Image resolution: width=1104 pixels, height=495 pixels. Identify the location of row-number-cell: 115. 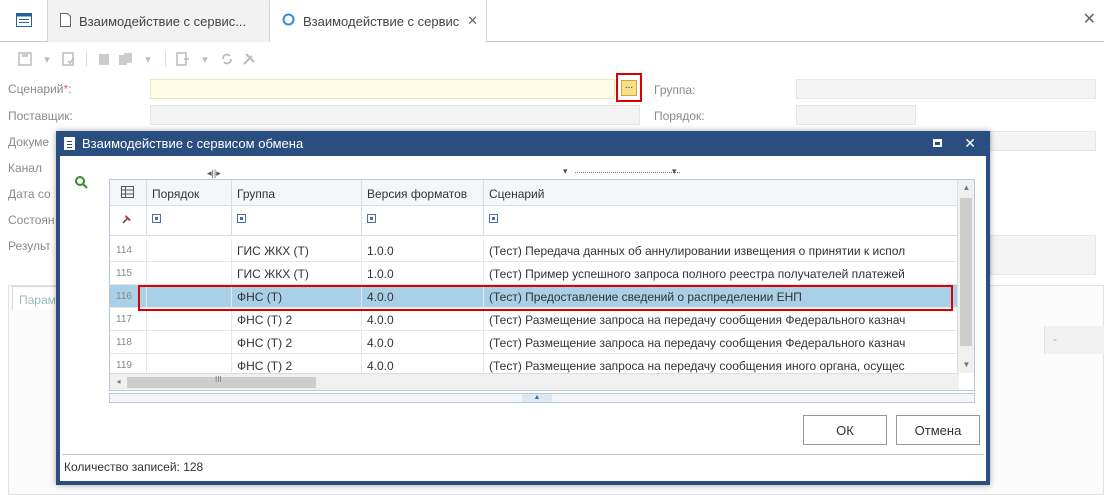
(128, 273).